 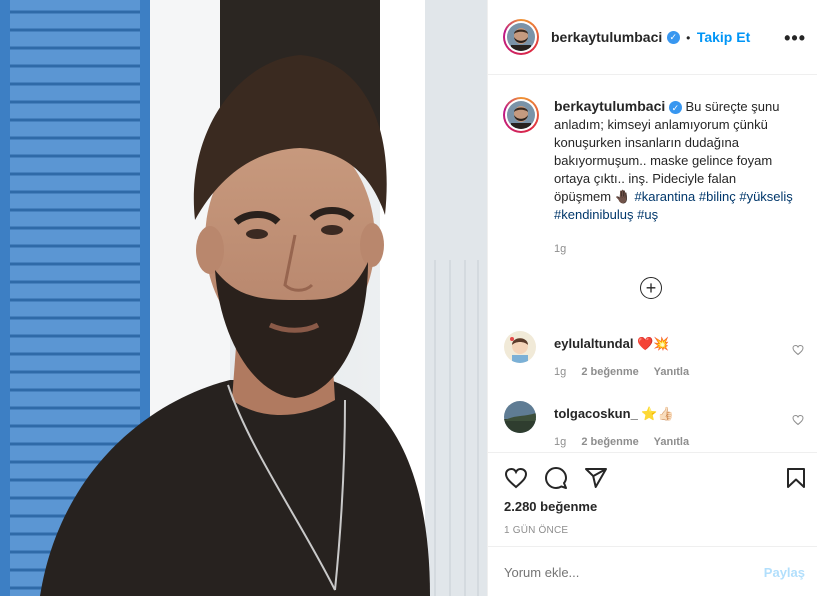 What do you see at coordinates (606, 37) in the screenshot?
I see `author-username: berkaytulumbaci` at bounding box center [606, 37].